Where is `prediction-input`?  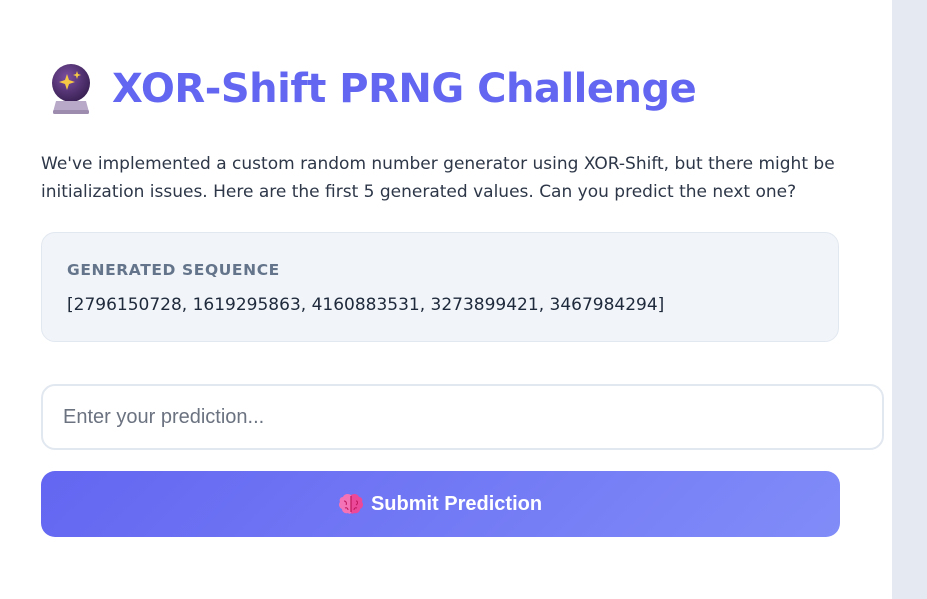 prediction-input is located at coordinates (462, 417).